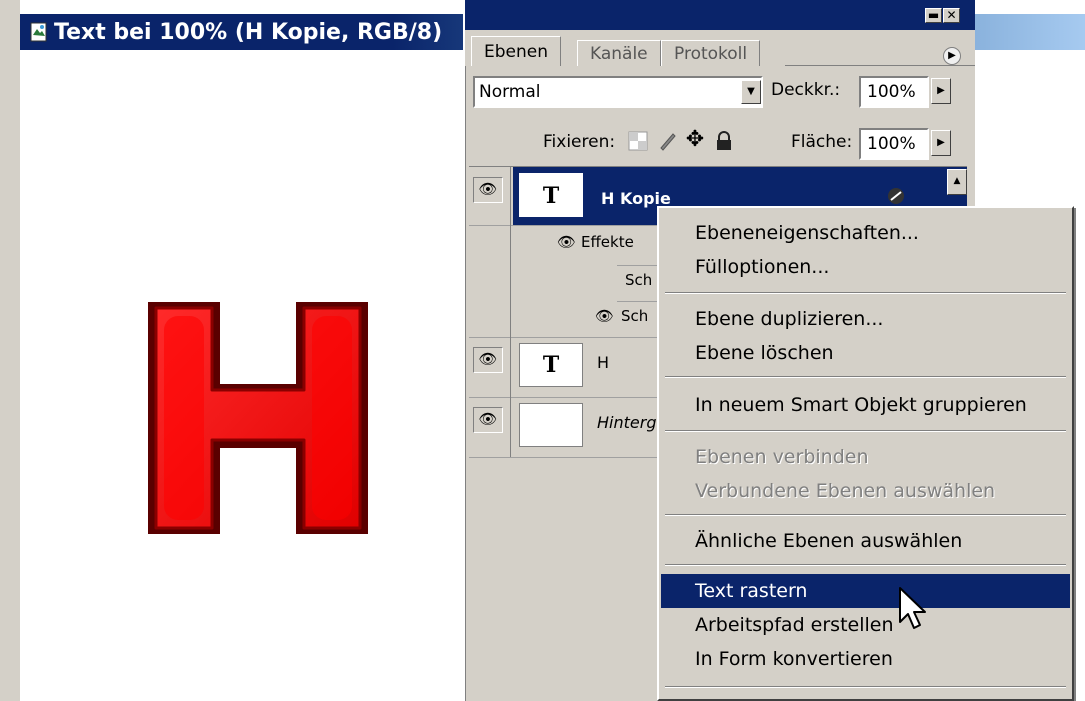  Describe the element at coordinates (668, 141) in the screenshot. I see `lock-brush-icon` at that location.